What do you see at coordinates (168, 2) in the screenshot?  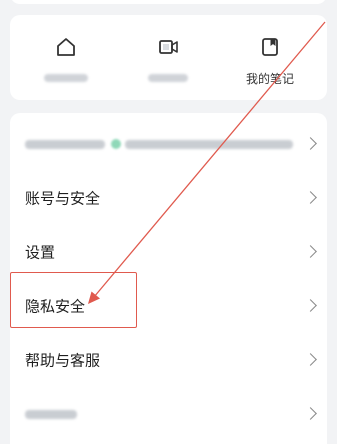 I see `previous-card-edge` at bounding box center [168, 2].